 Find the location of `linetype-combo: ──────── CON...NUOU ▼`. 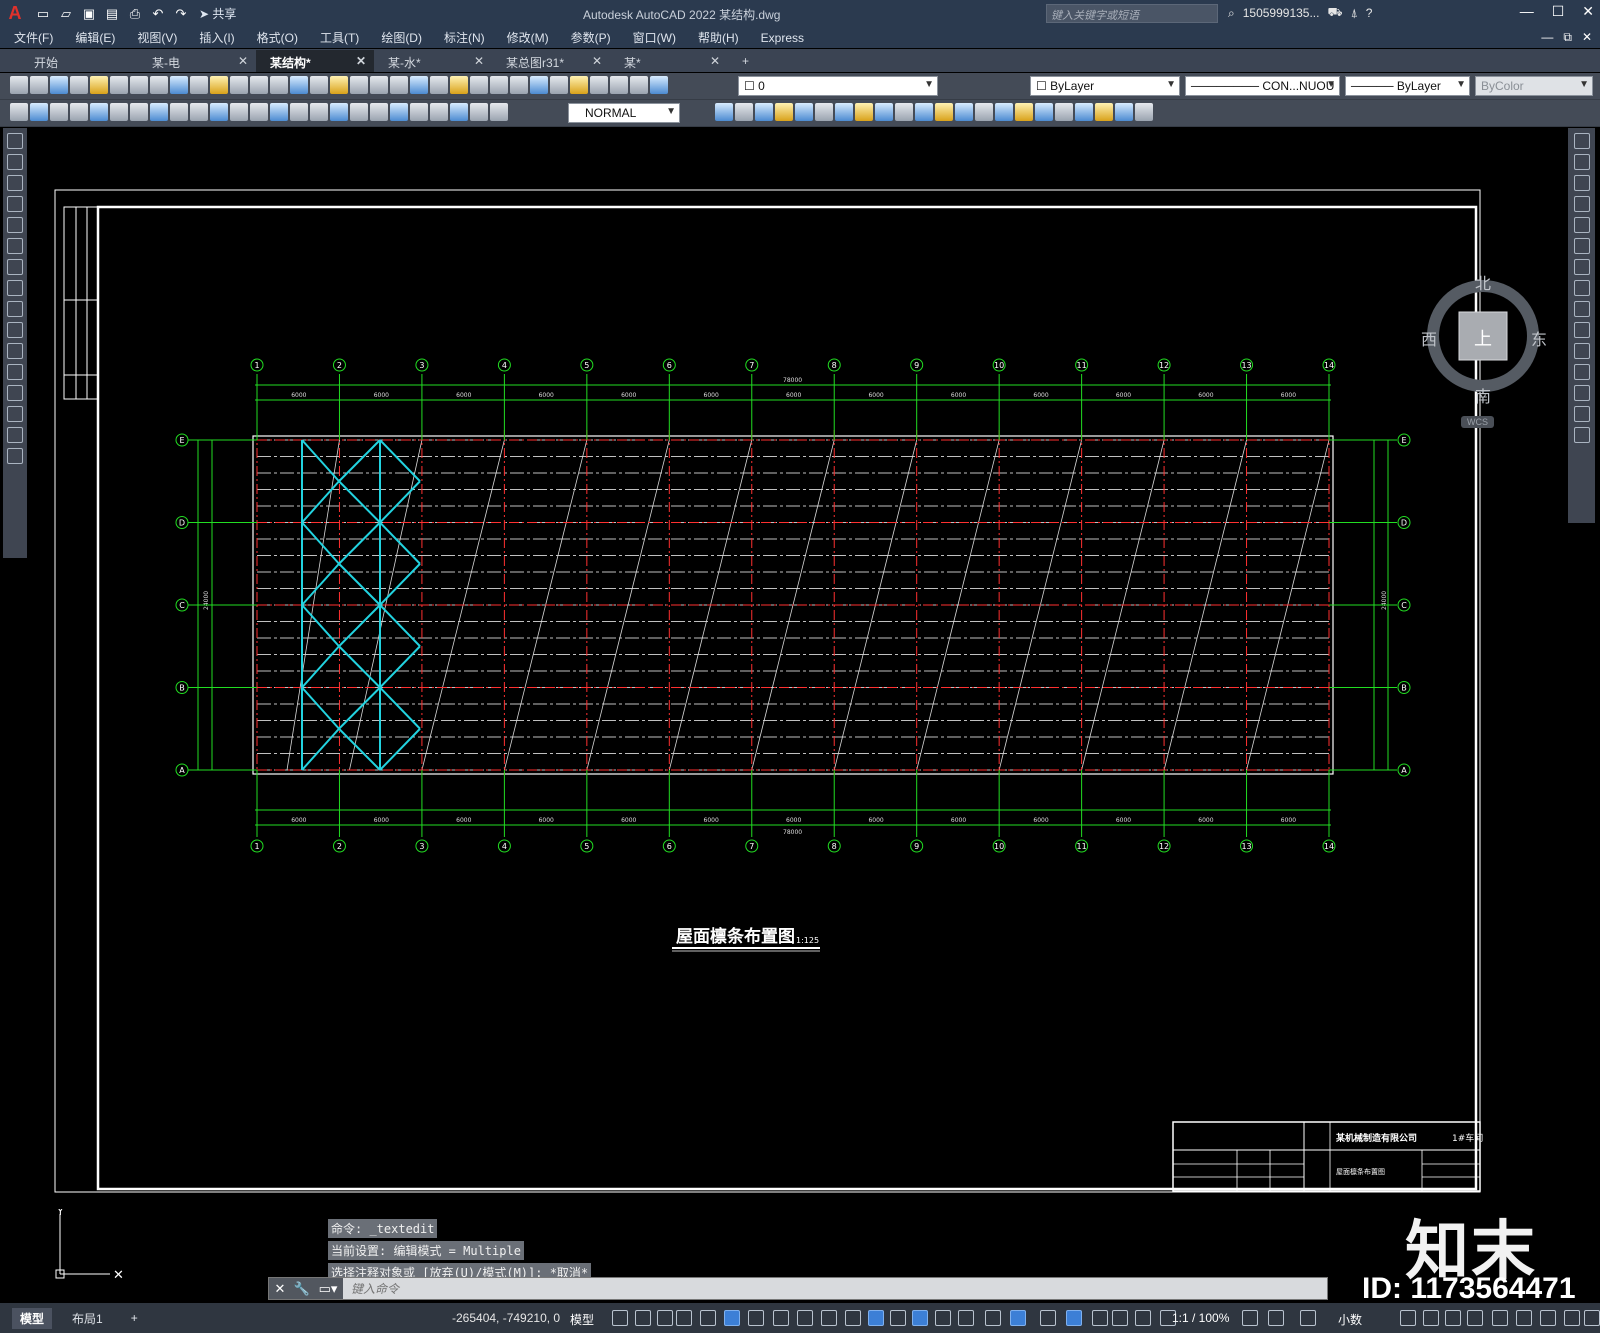

linetype-combo: ──────── CON...NUOU ▼ is located at coordinates (1262, 86).